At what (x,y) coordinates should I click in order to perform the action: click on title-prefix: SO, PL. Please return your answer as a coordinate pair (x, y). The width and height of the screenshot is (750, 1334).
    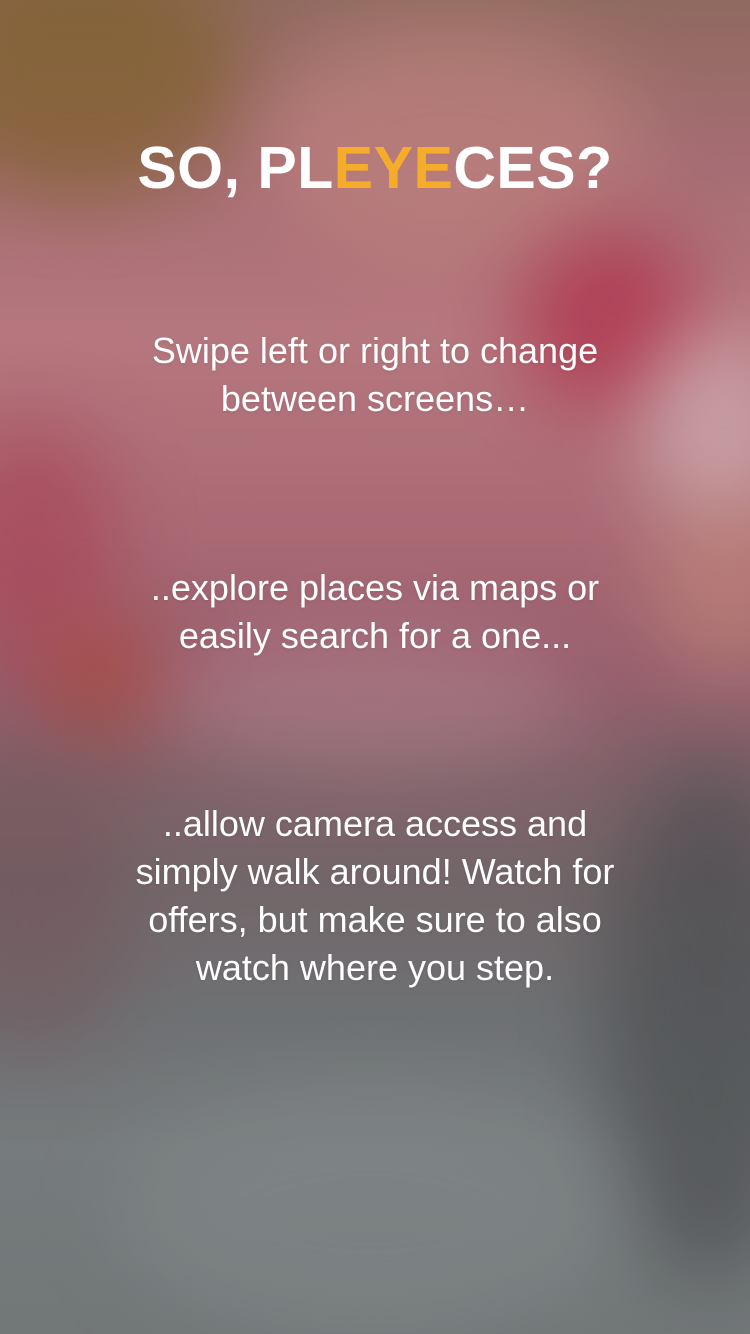
    Looking at the image, I should click on (235, 168).